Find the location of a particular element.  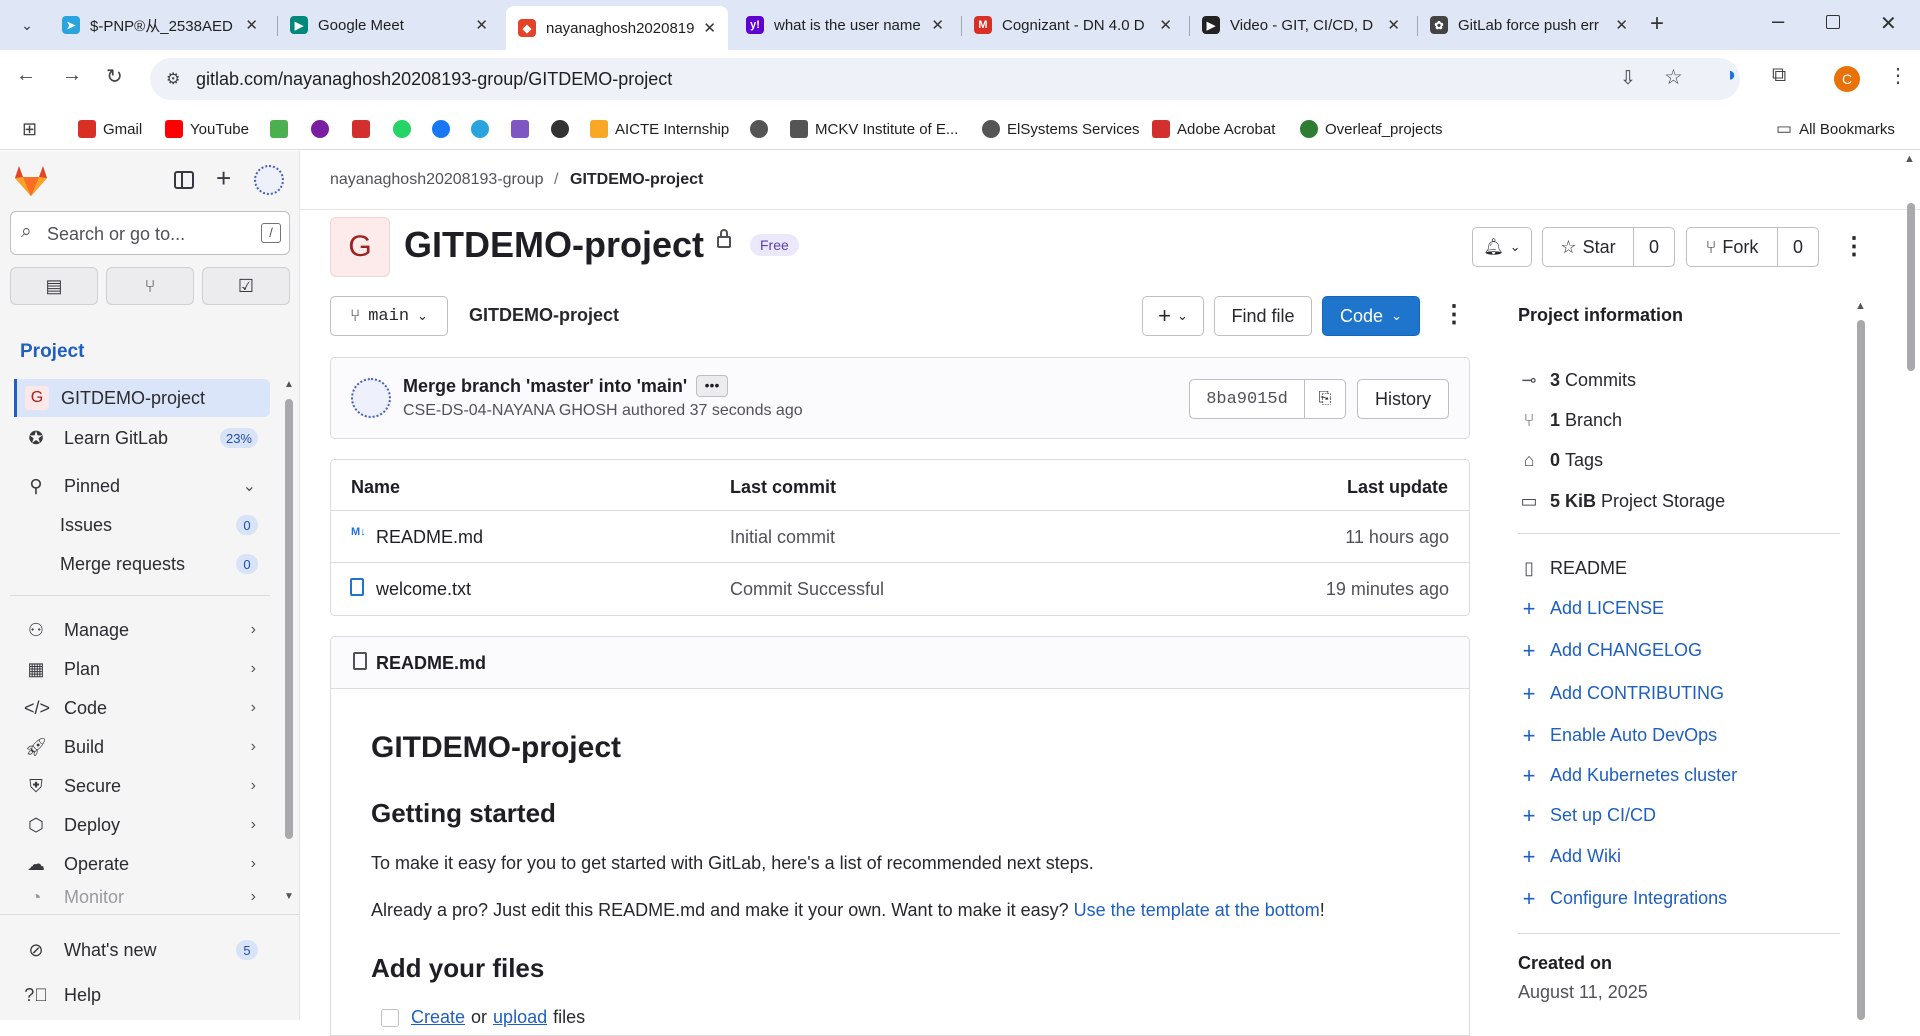

star-button: ☆ Star is located at coordinates (1588, 247).